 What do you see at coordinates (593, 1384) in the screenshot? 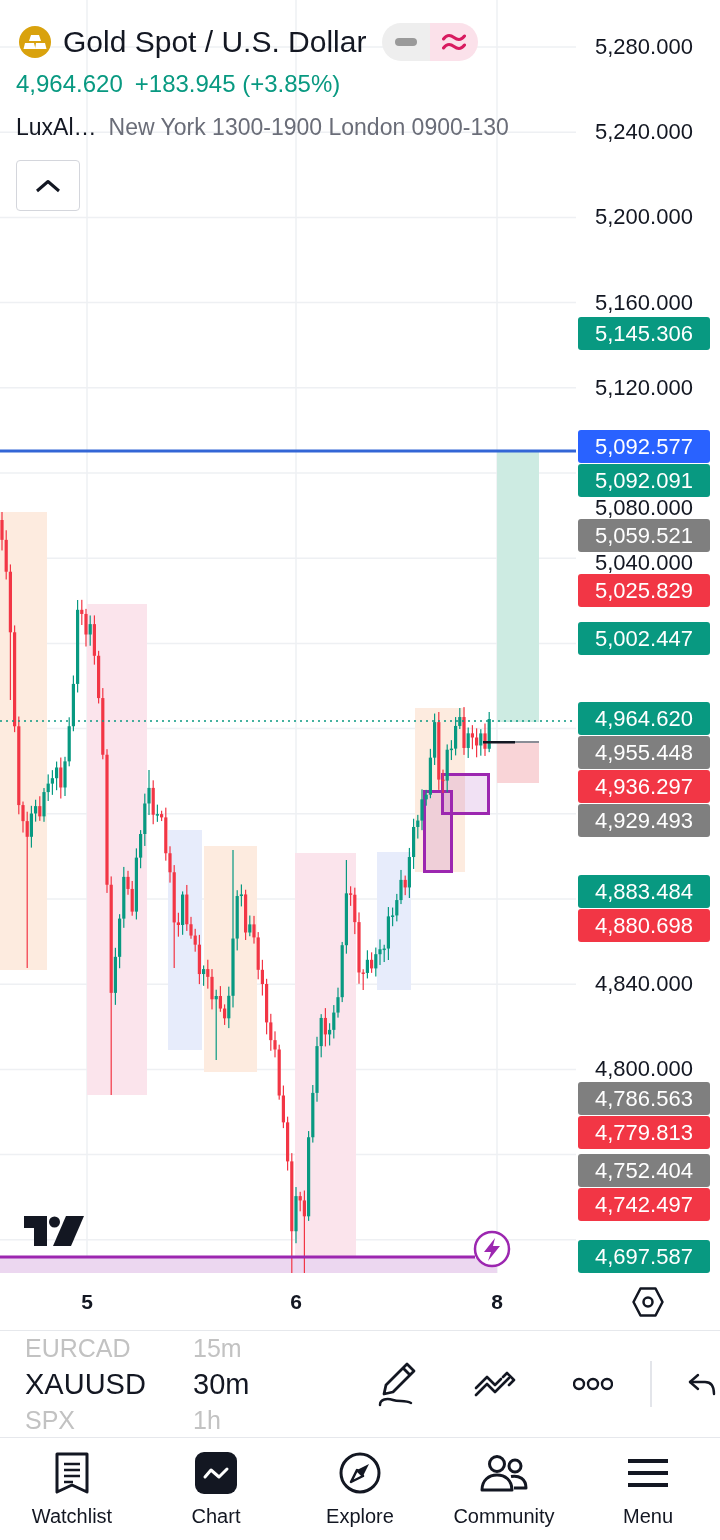
I see `more-icon` at bounding box center [593, 1384].